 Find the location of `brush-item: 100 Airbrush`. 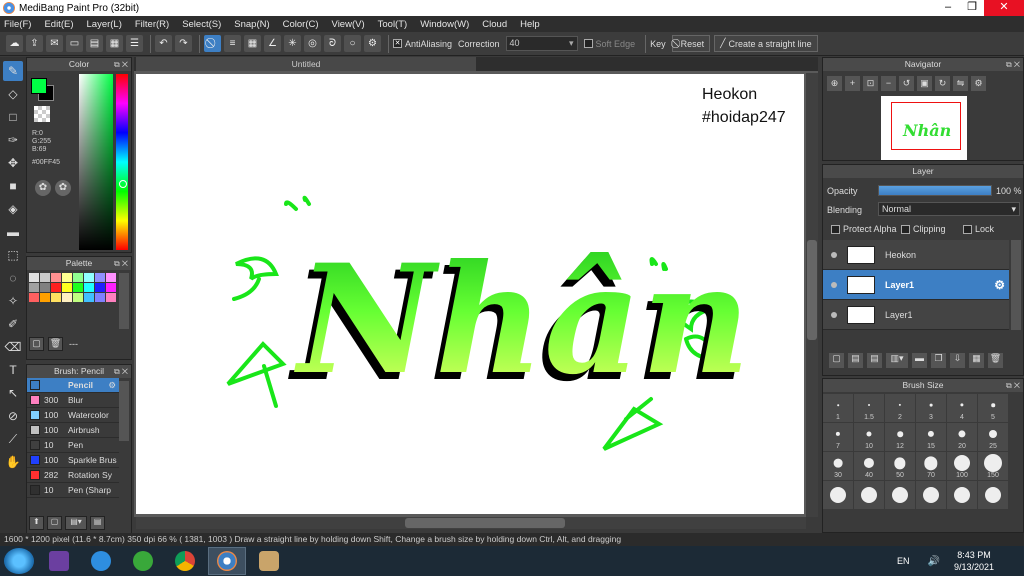

brush-item: 100 Airbrush is located at coordinates (73, 430).